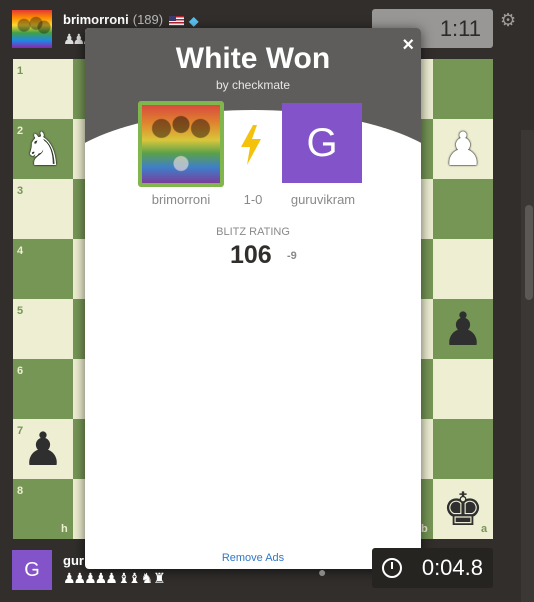 Image resolution: width=534 pixels, height=602 pixels. What do you see at coordinates (529, 252) in the screenshot?
I see `scrollbar-thumb` at bounding box center [529, 252].